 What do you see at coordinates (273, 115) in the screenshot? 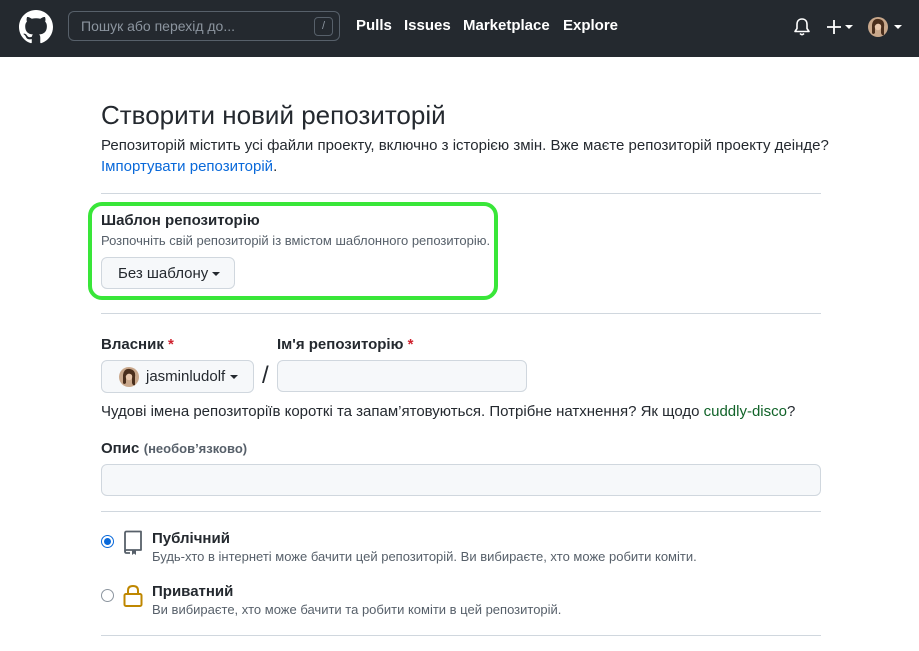
I see `page-title: Створити новий репозиторій` at bounding box center [273, 115].